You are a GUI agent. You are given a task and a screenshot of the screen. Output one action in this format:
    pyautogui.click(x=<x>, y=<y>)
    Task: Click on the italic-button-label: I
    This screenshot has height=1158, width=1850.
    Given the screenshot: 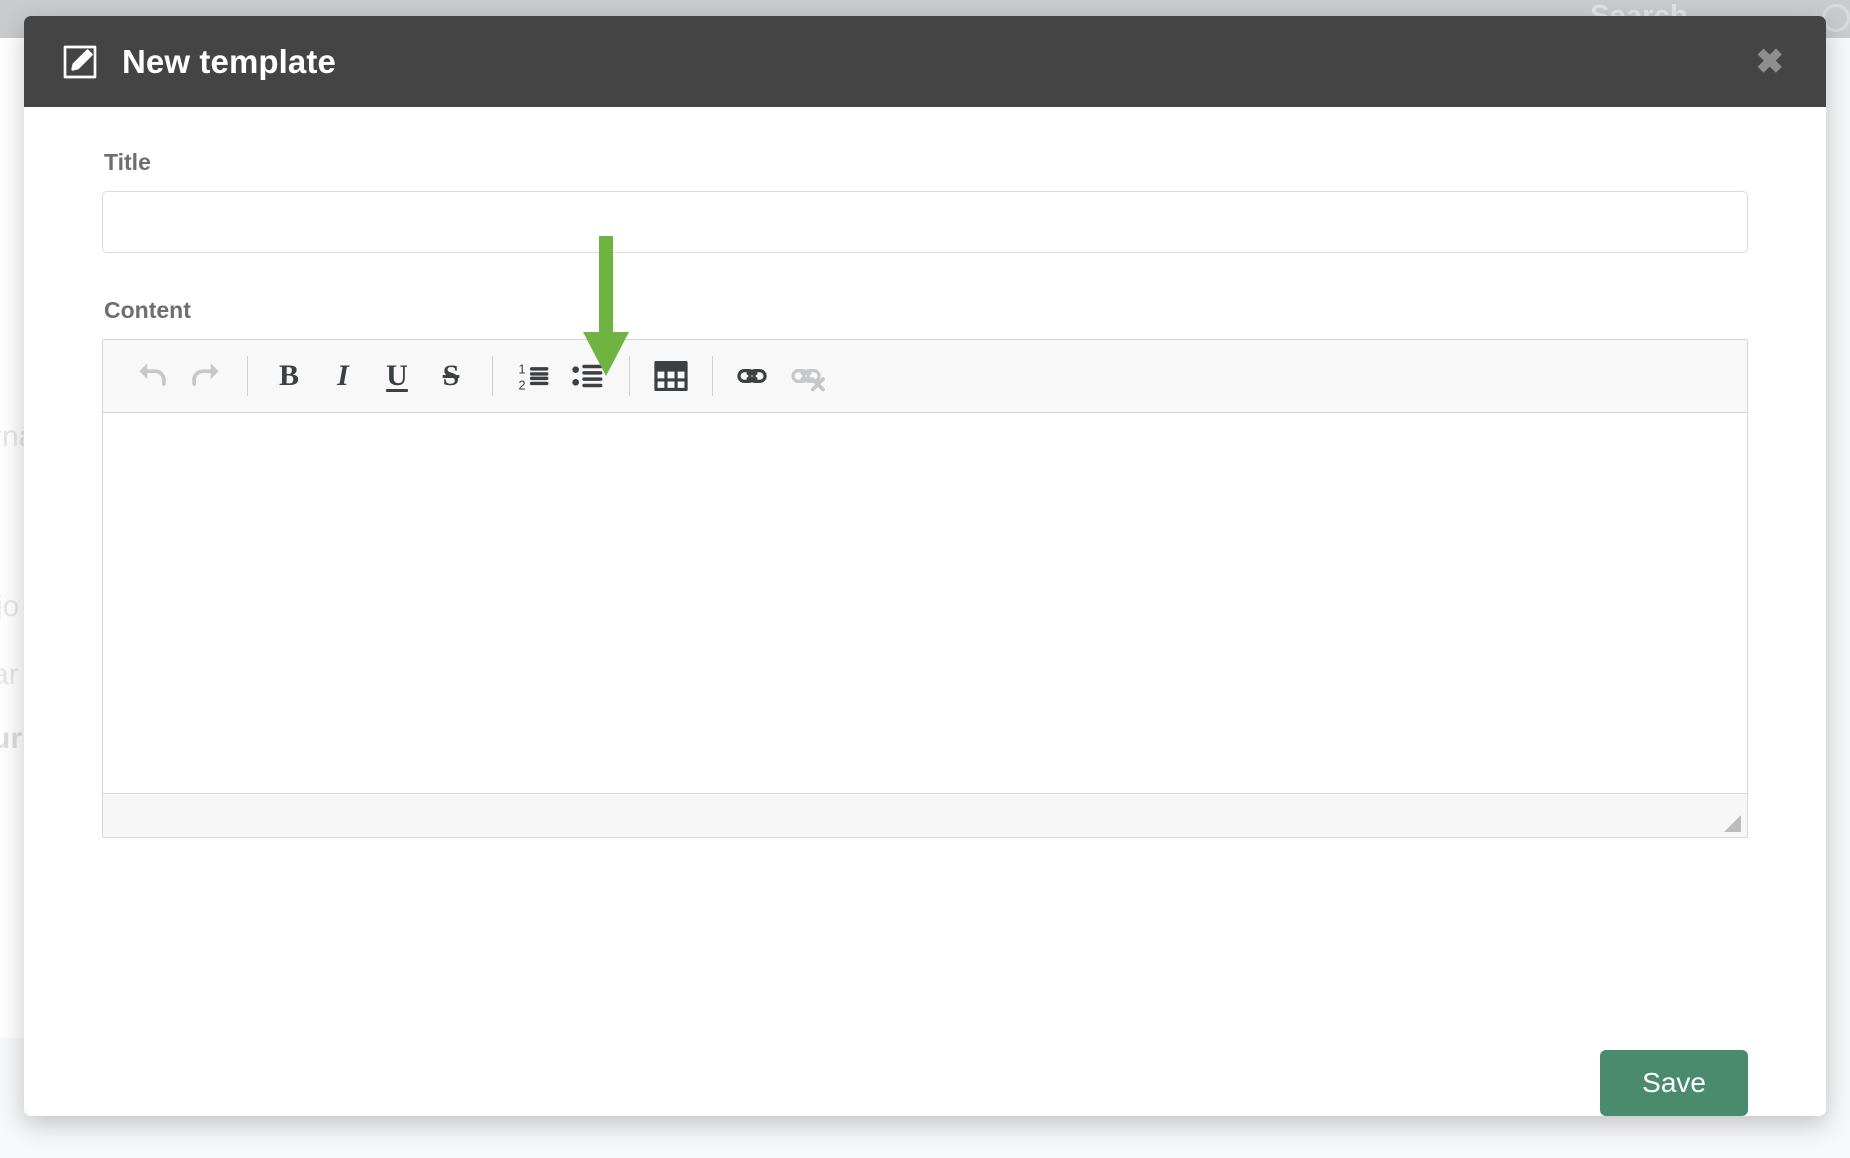 What is the action you would take?
    pyautogui.click(x=343, y=375)
    